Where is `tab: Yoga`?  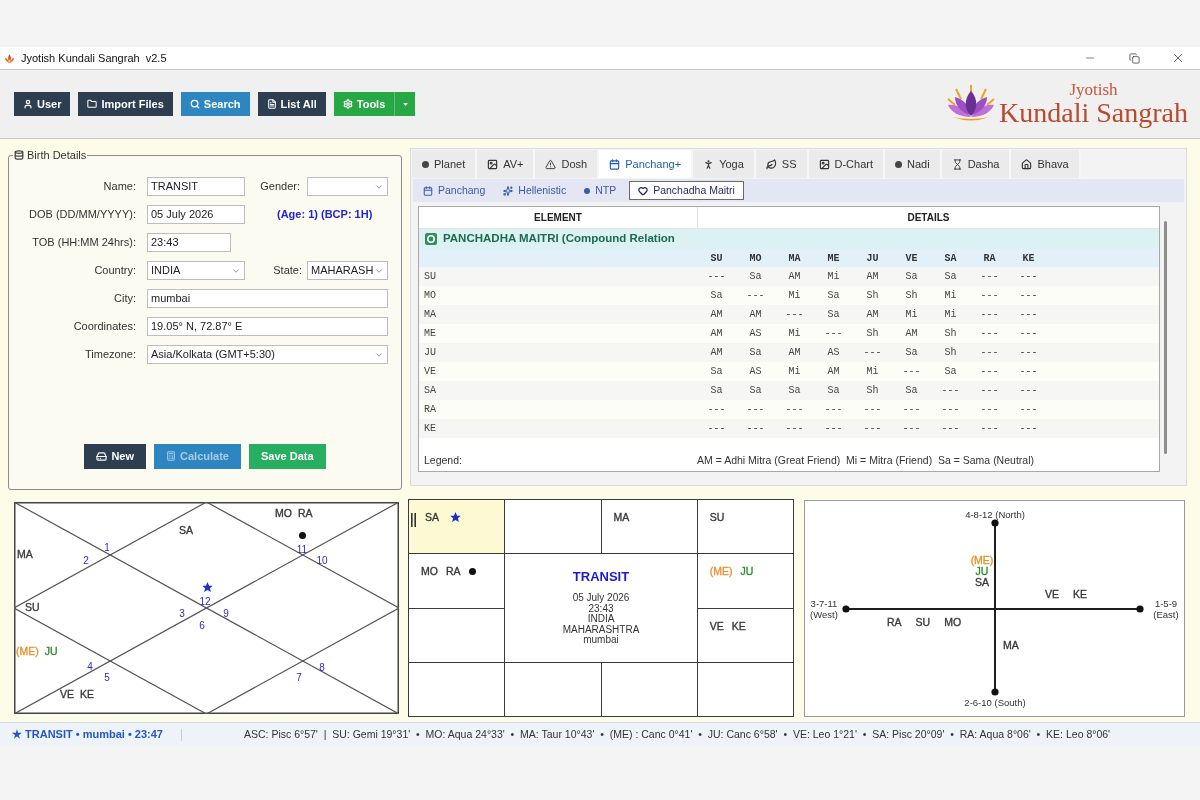
tab: Yoga is located at coordinates (724, 164).